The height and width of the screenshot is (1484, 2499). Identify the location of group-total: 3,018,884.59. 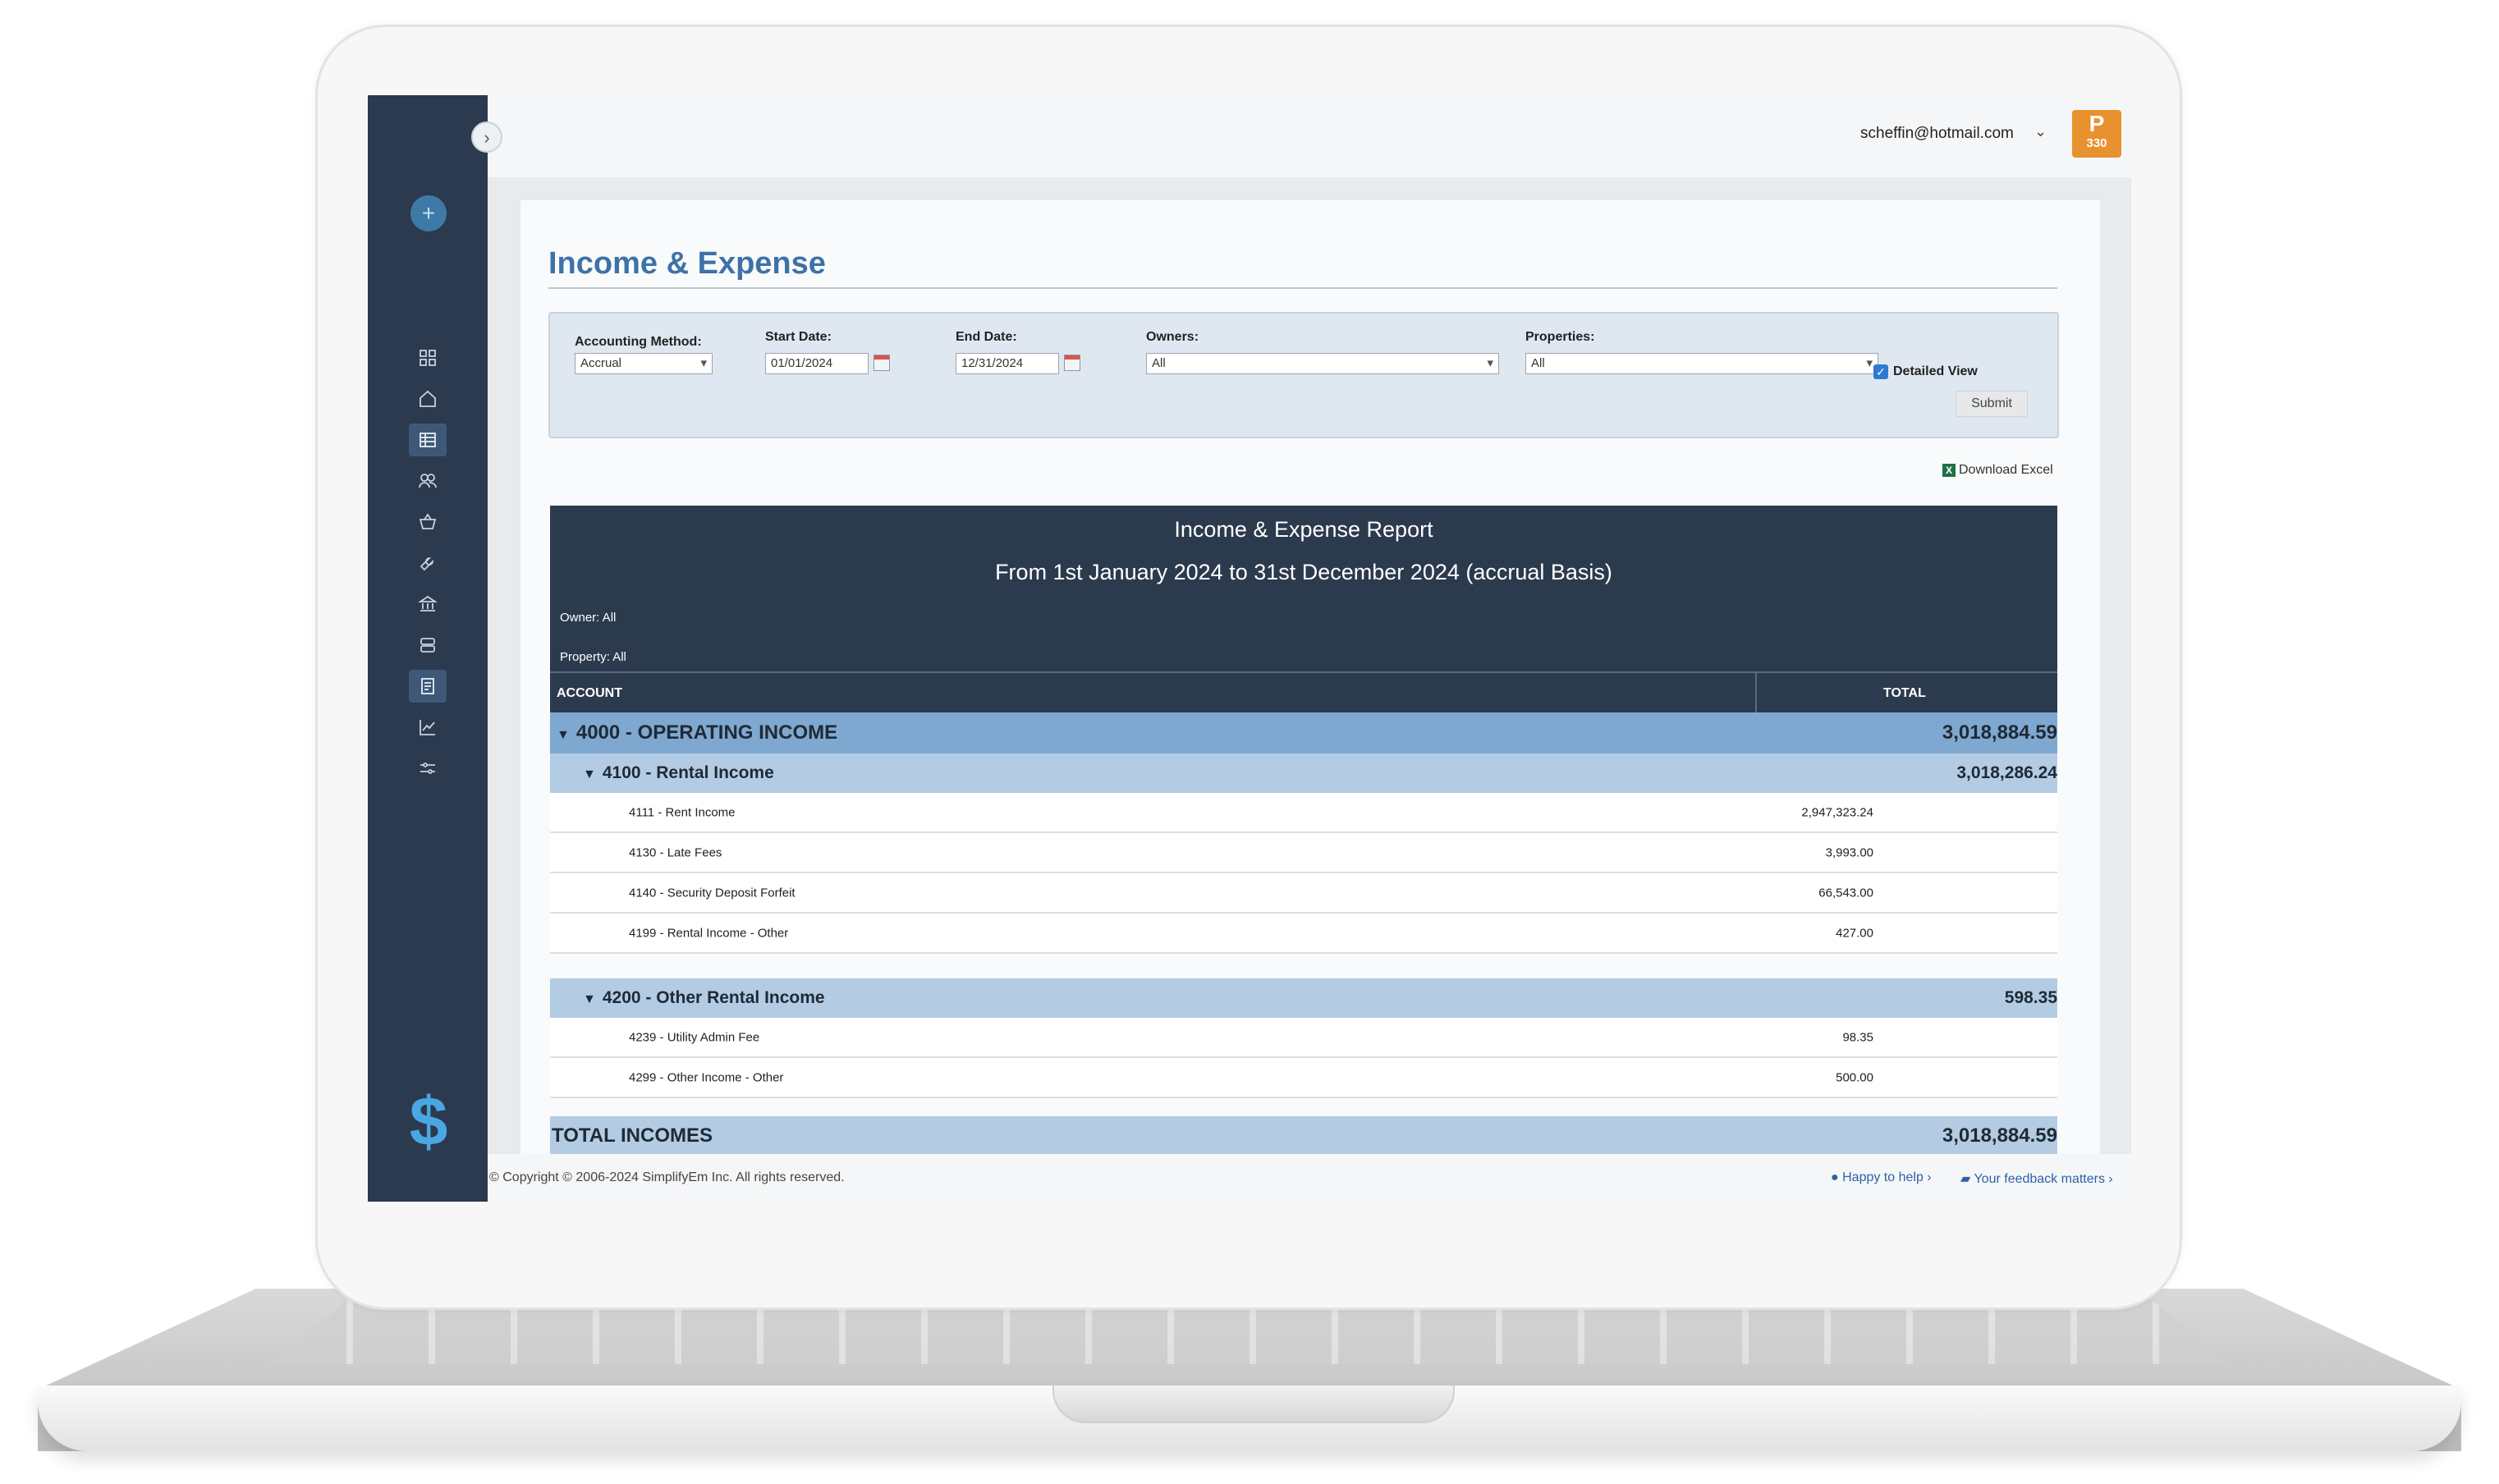
(1999, 732).